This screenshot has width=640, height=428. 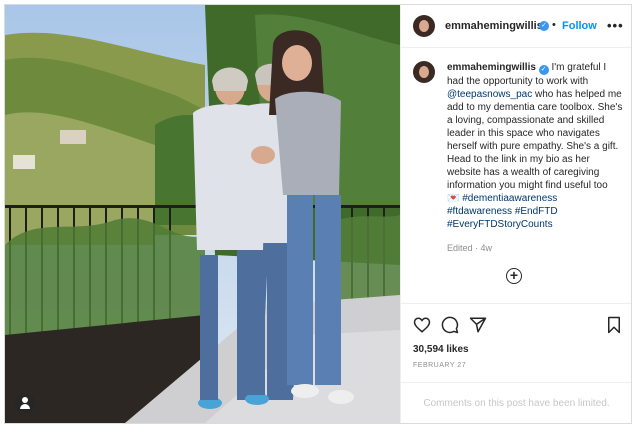 I want to click on caption-avatar, so click(x=424, y=72).